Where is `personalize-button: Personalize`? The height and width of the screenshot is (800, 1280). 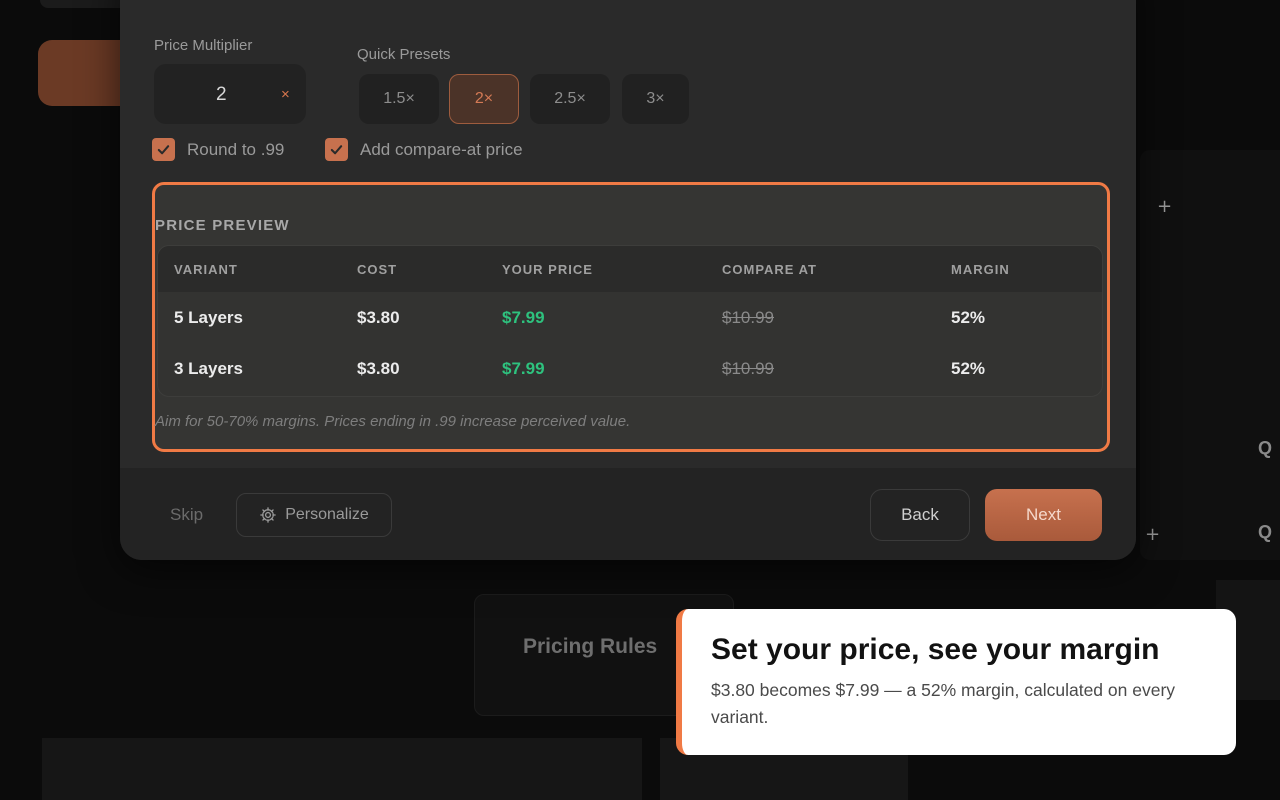 personalize-button: Personalize is located at coordinates (314, 515).